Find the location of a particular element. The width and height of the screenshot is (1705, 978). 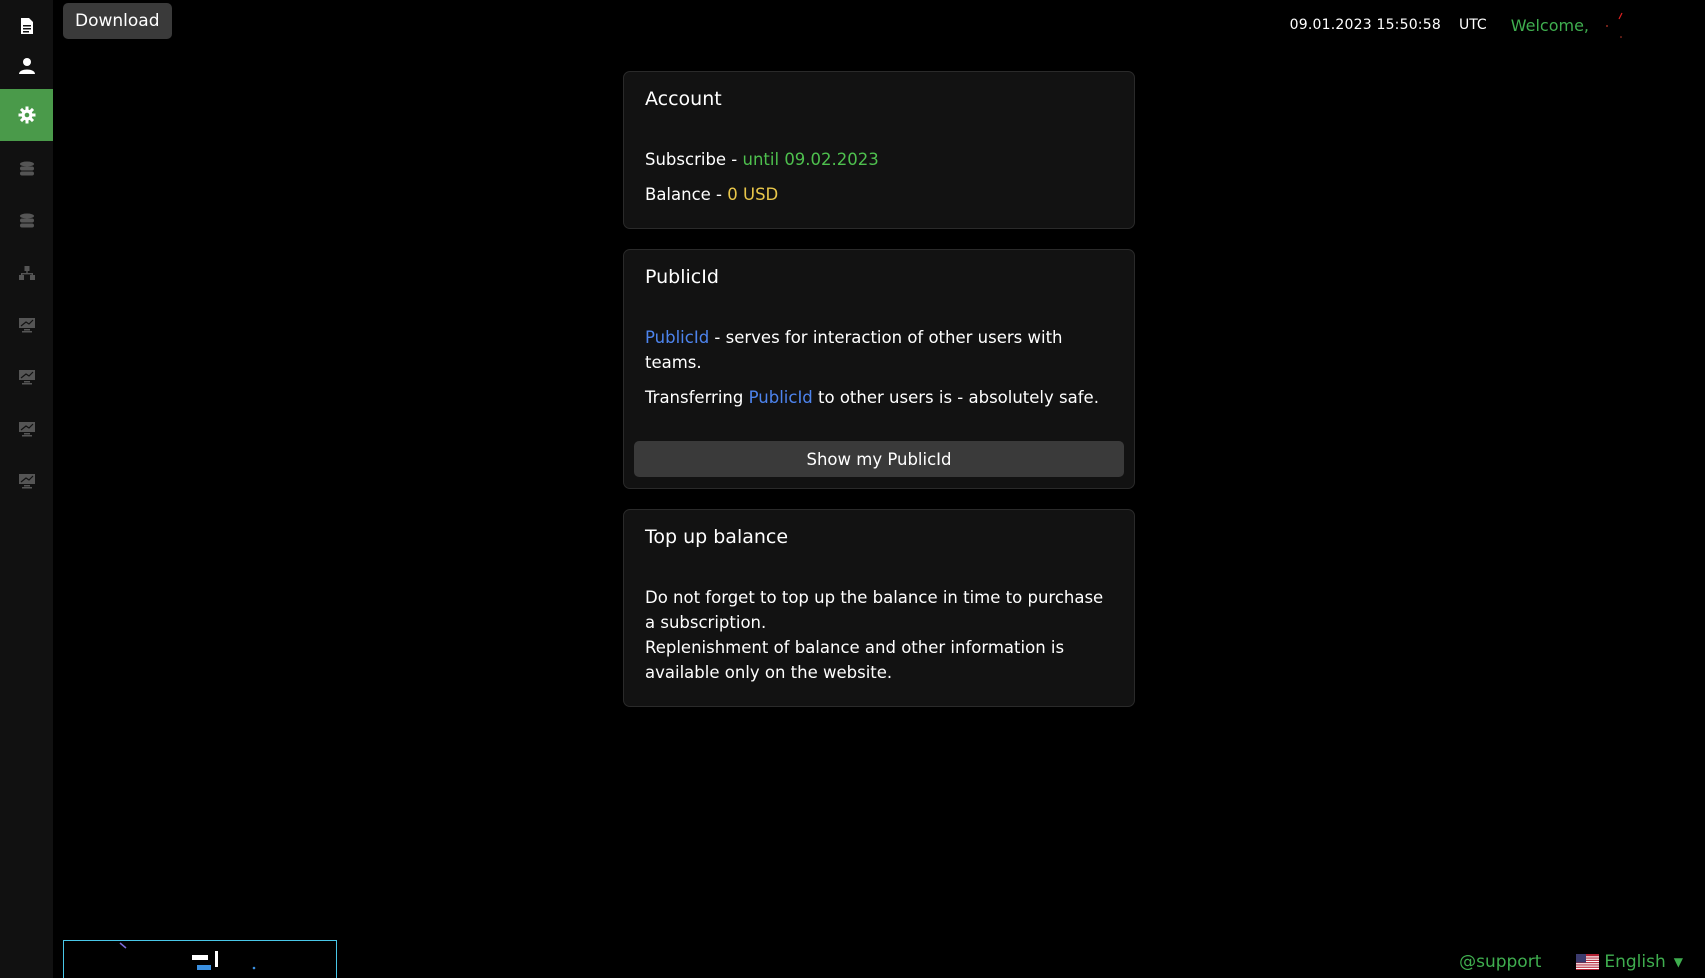

gear-icon is located at coordinates (26, 115).